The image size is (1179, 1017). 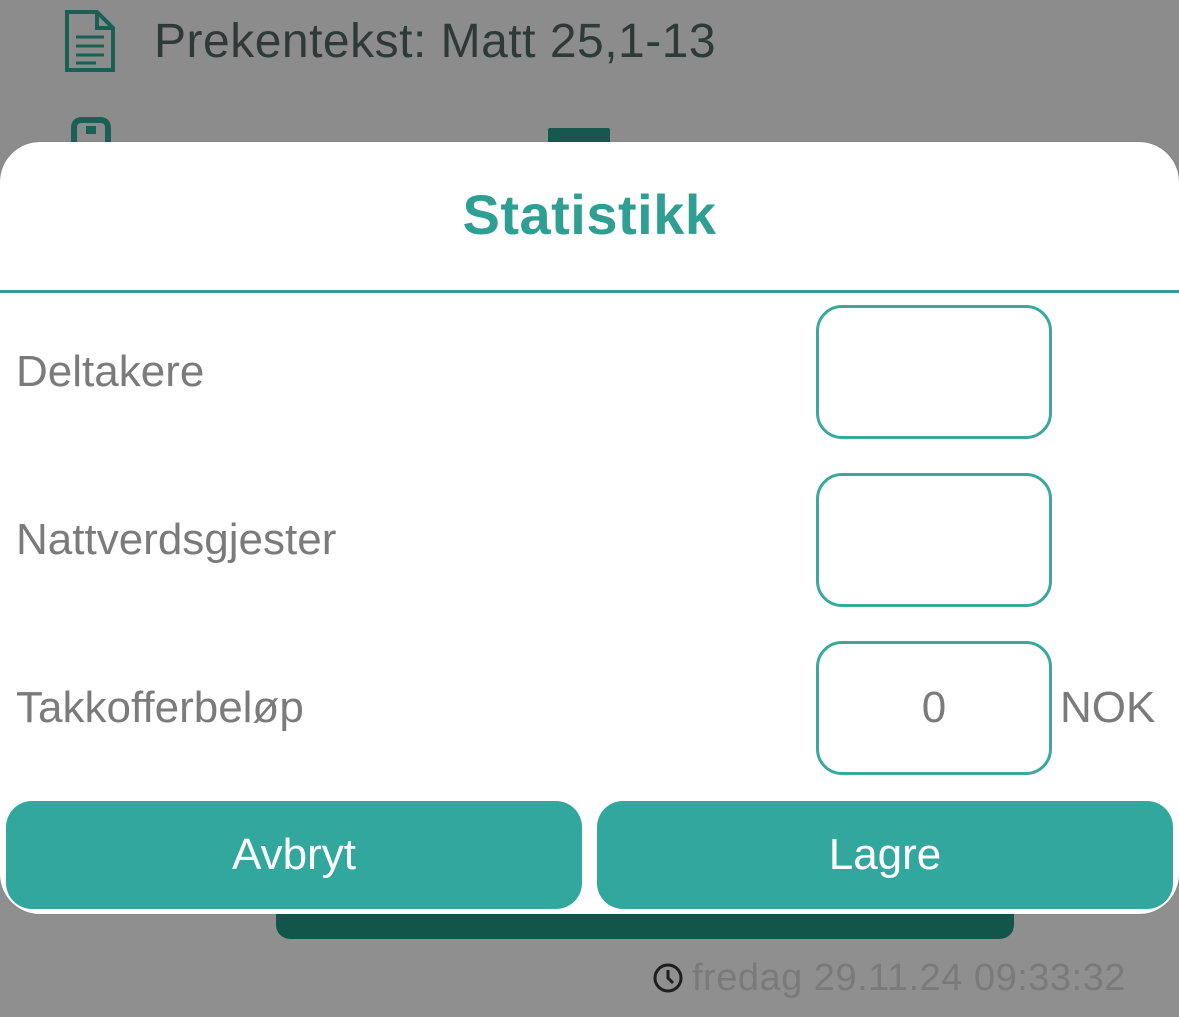 I want to click on timestamp-text: fredag 29.11.24 09:33:32, so click(x=909, y=977).